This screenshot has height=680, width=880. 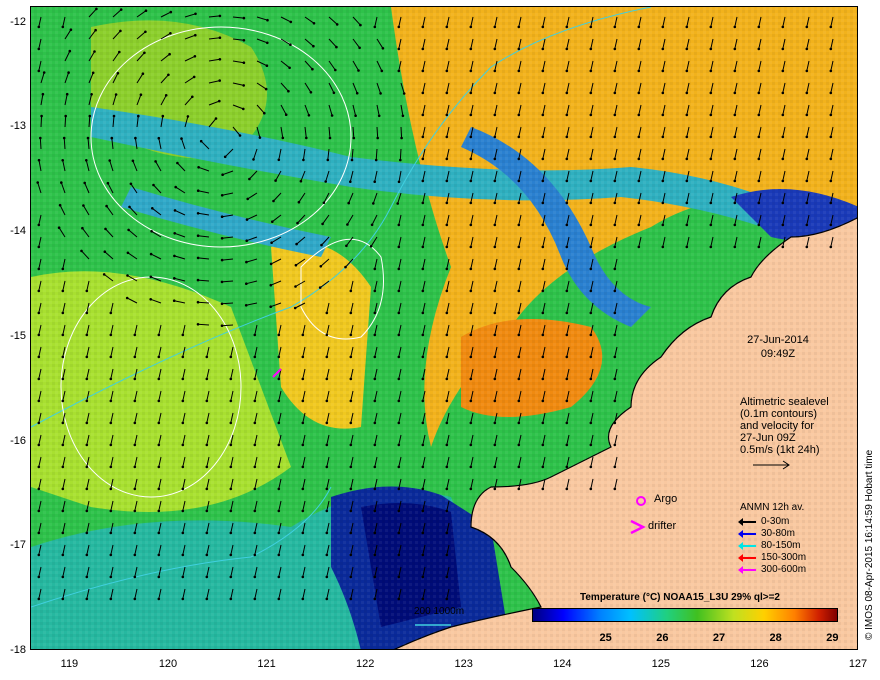 What do you see at coordinates (759, 664) in the screenshot?
I see `lon-tick-label: 126` at bounding box center [759, 664].